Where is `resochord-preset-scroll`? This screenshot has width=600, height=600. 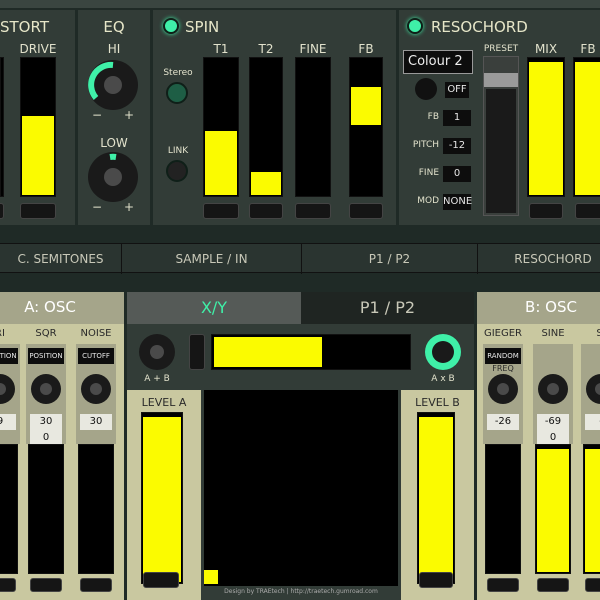 resochord-preset-scroll is located at coordinates (501, 136).